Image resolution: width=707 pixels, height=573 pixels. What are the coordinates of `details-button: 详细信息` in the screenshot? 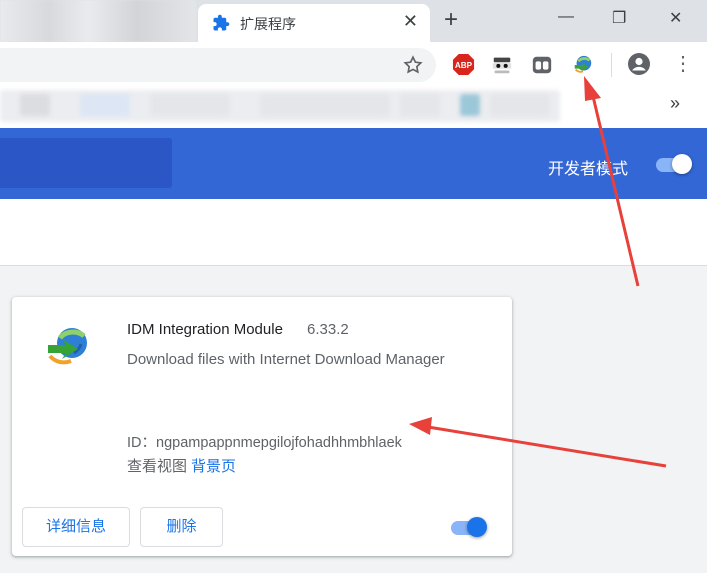 It's located at (76, 527).